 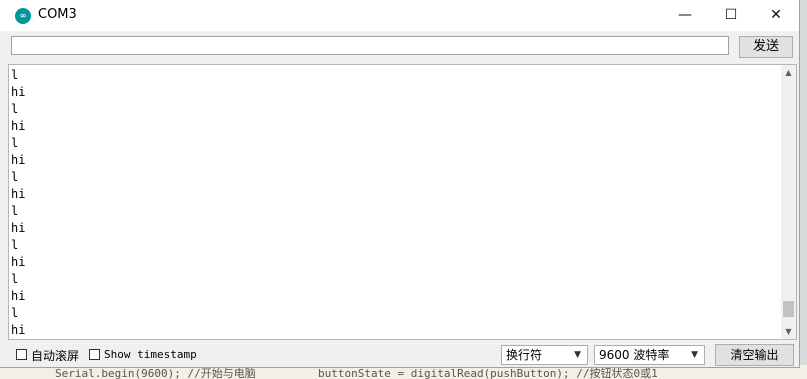 I want to click on scroll-up-icon: ▲, so click(x=788, y=72).